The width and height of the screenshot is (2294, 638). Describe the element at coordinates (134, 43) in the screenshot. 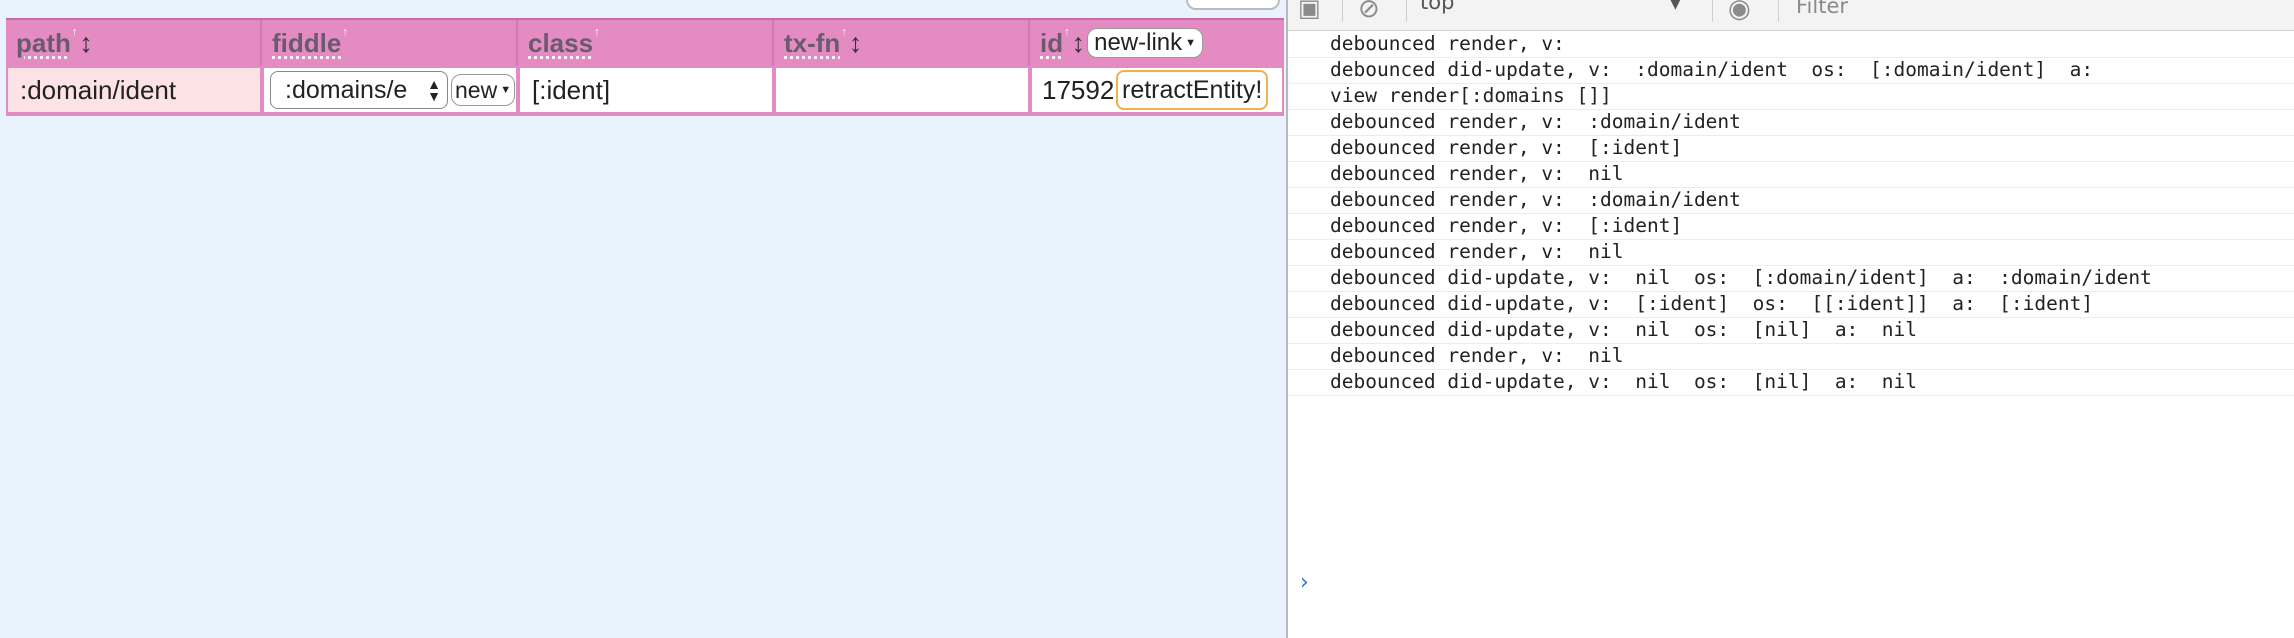

I see `column-header-path: path ↑ ↕` at that location.